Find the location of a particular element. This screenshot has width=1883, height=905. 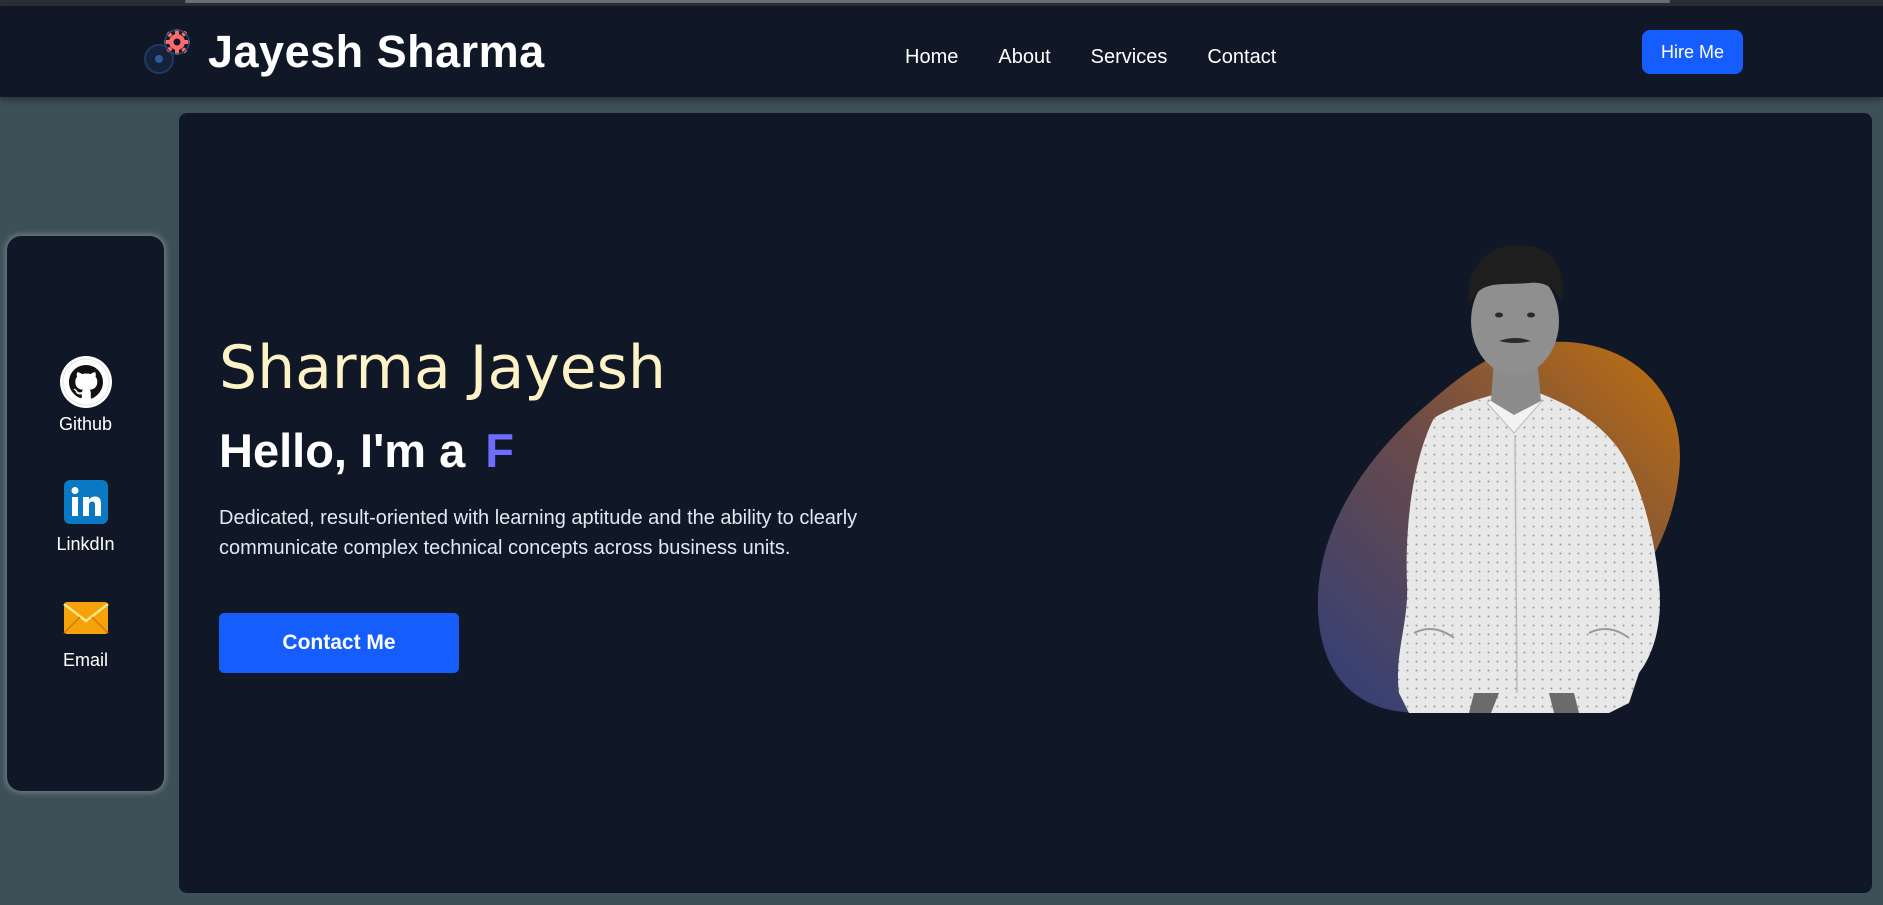

nav-about: About is located at coordinates (1024, 57).